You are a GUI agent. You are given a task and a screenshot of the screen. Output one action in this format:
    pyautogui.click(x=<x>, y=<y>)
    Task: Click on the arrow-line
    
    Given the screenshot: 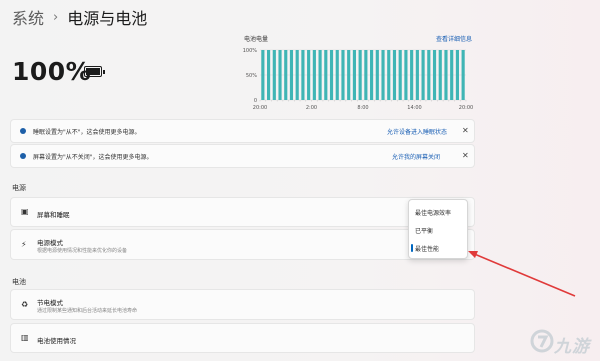 What is the action you would take?
    pyautogui.click(x=523, y=274)
    